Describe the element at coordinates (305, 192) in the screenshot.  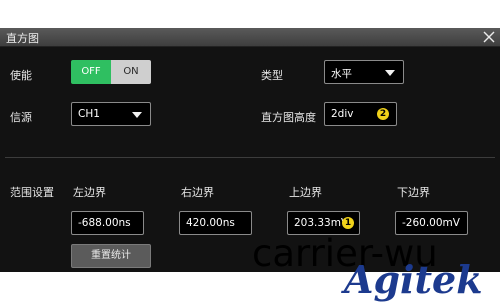
I see `top-limit-label: 上边界` at that location.